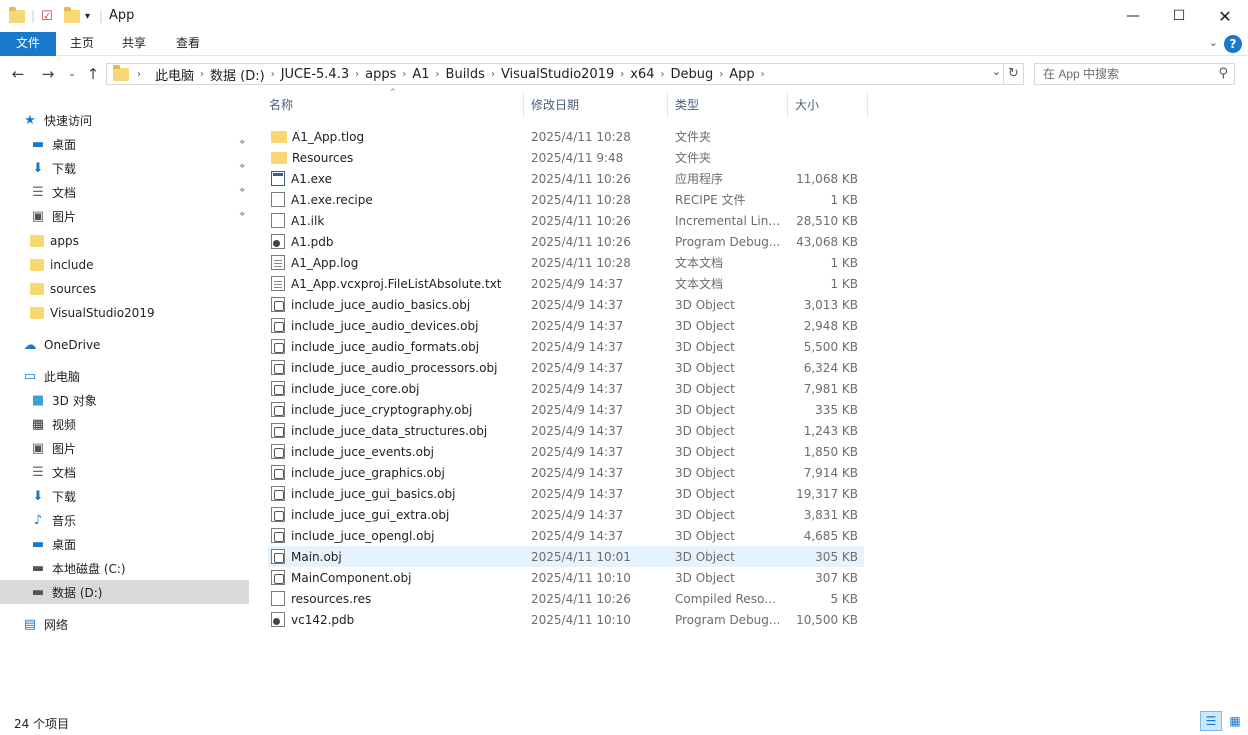 Image resolution: width=1248 pixels, height=735 pixels. What do you see at coordinates (396, 619) in the screenshot?
I see `file-name-cell: vc142.pdb` at bounding box center [396, 619].